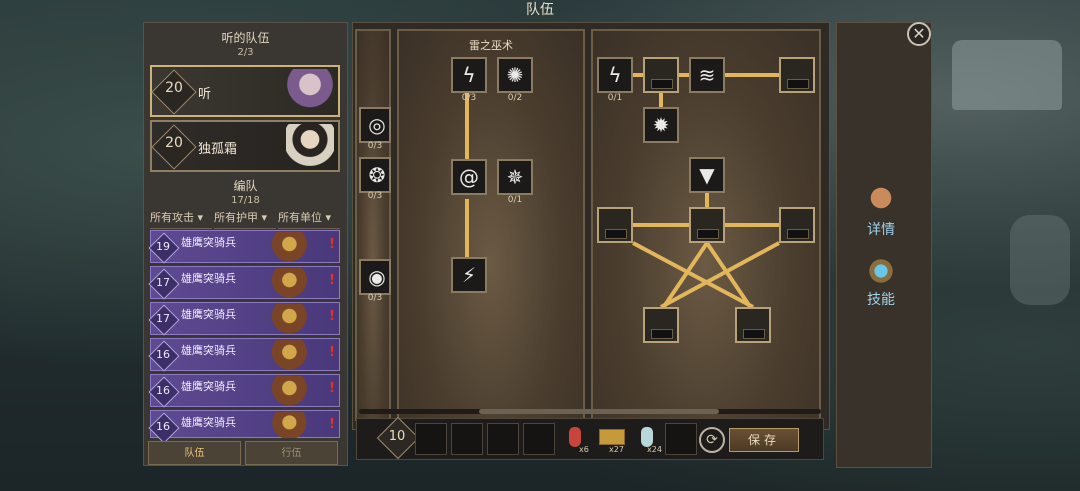 This screenshot has width=1080, height=491. I want to click on skill-count: 0/1, so click(515, 200).